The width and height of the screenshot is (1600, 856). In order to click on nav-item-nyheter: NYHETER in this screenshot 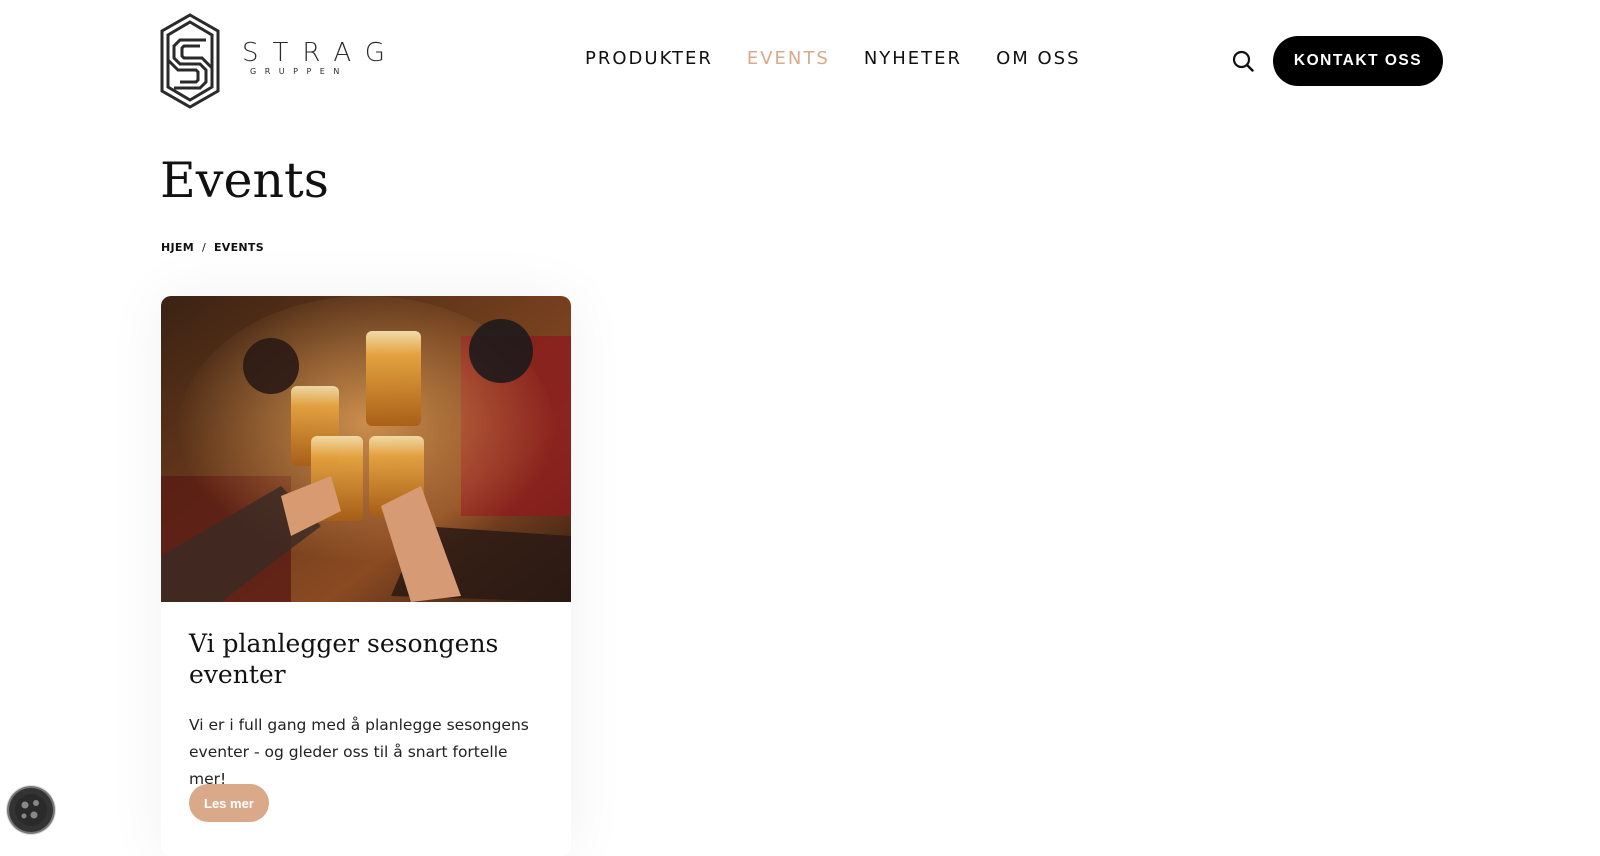, I will do `click(913, 58)`.